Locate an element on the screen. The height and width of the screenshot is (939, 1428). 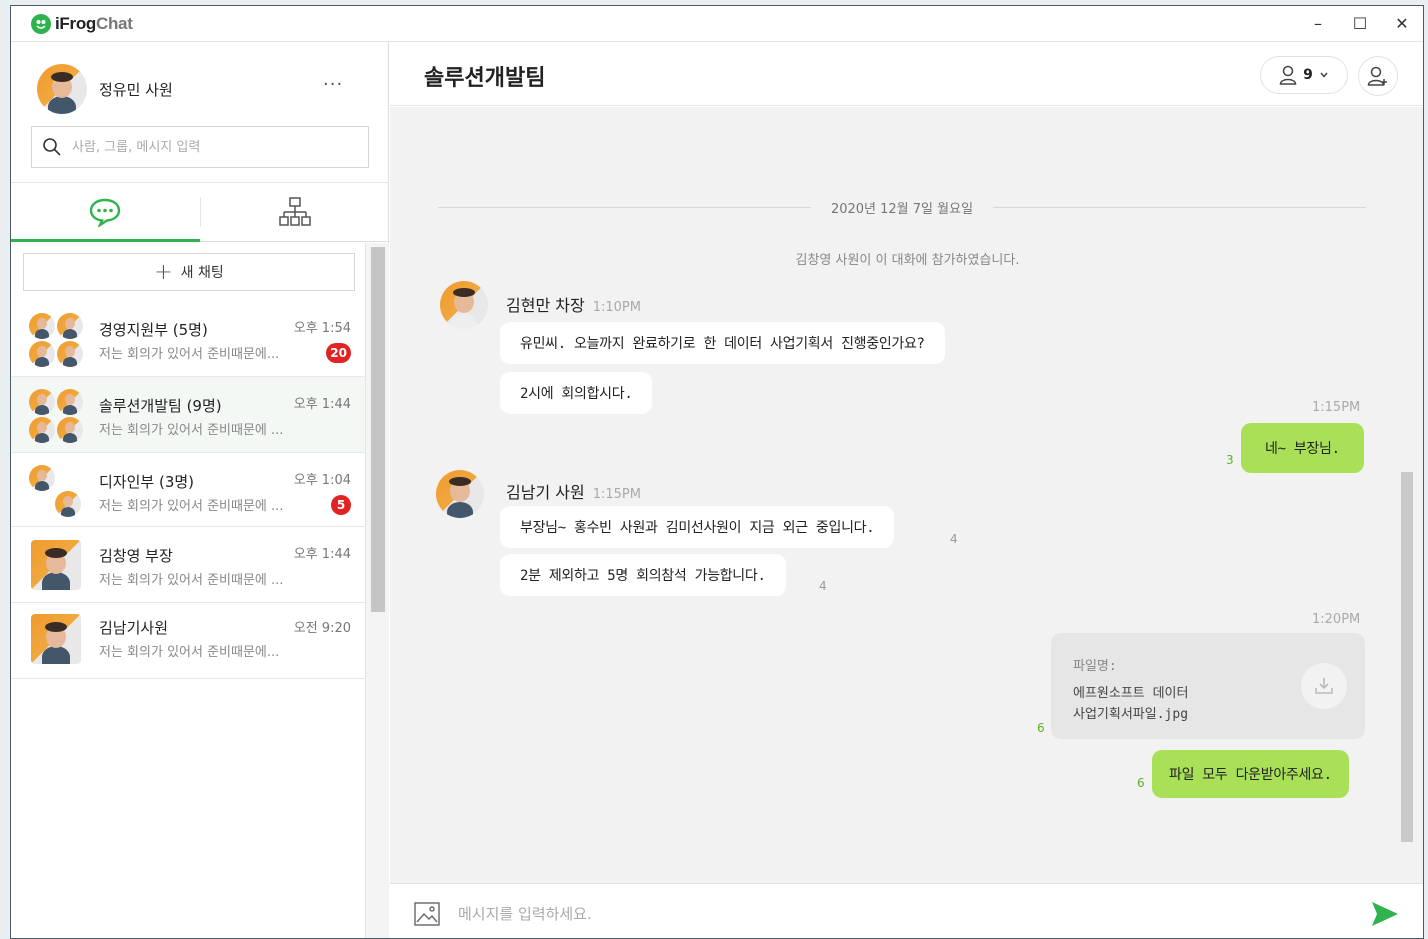
add-person-icon is located at coordinates (1377, 76).